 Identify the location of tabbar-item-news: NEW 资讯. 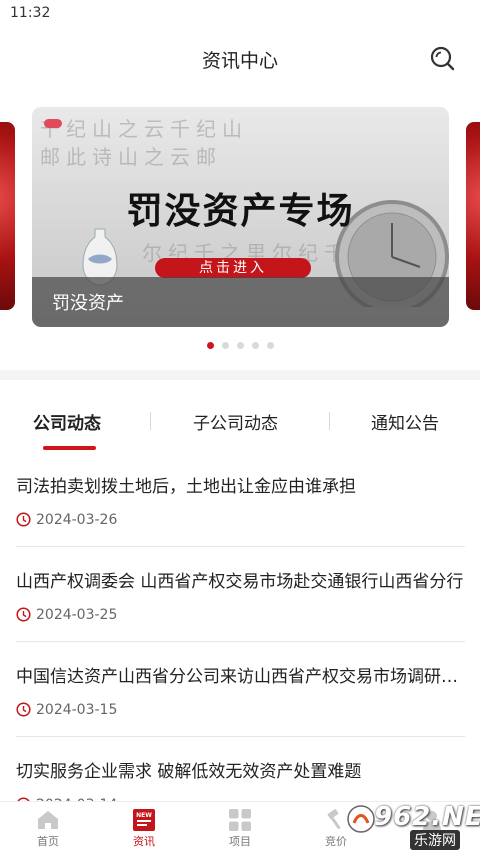
(144, 827).